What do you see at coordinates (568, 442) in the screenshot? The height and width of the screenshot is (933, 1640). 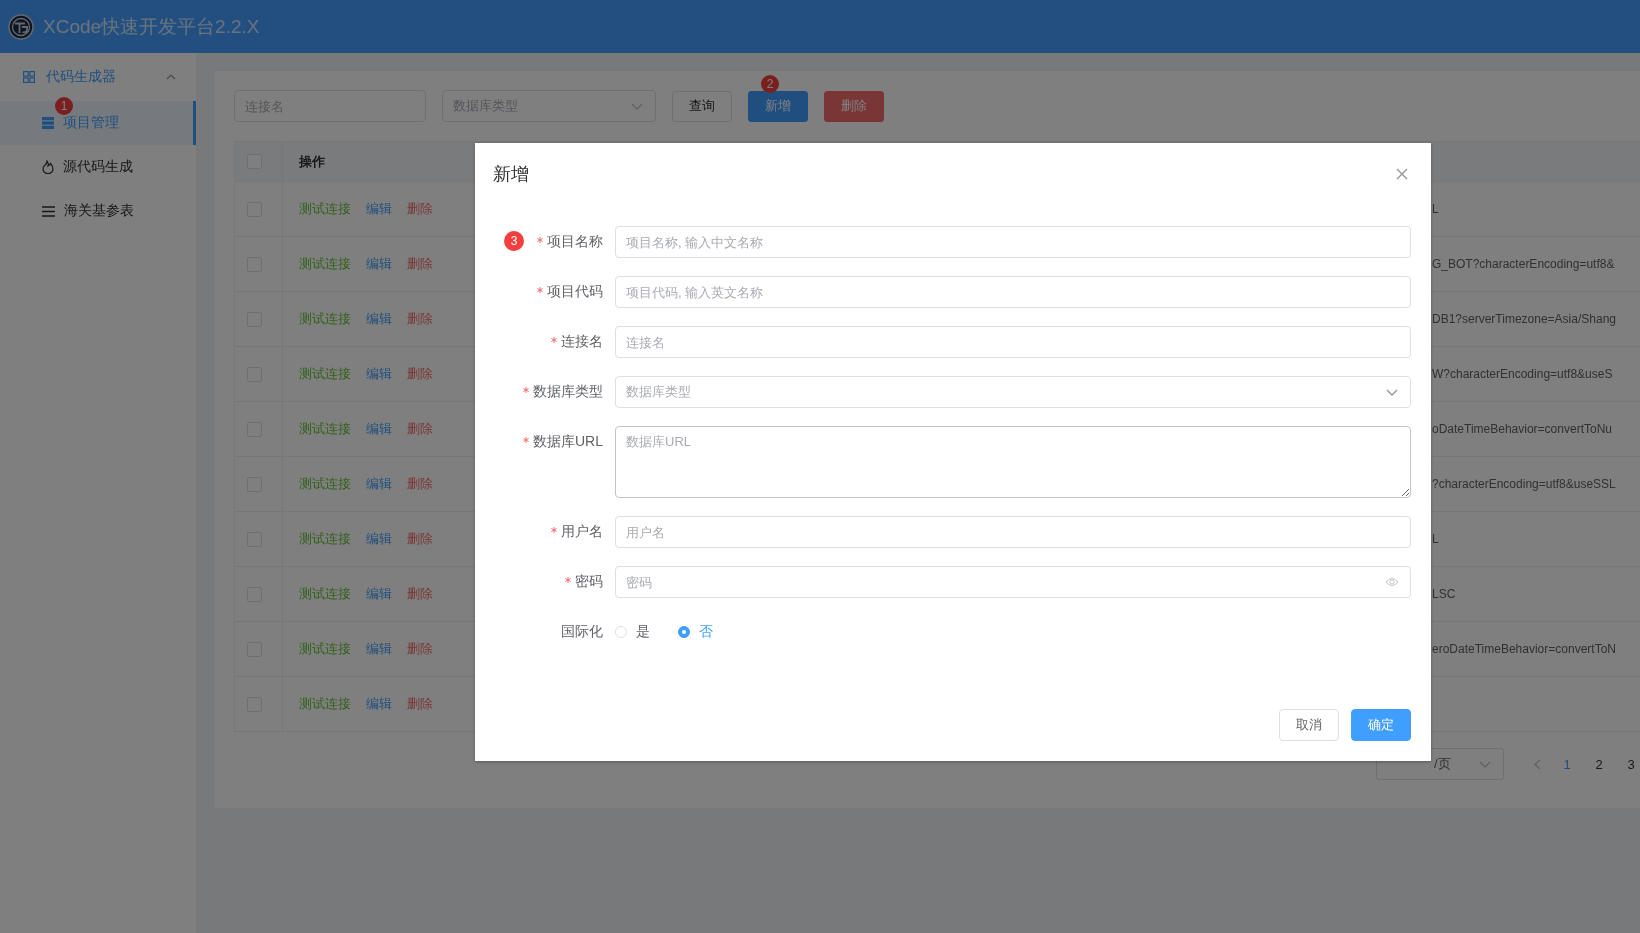 I see `field-label: 数据库URL` at bounding box center [568, 442].